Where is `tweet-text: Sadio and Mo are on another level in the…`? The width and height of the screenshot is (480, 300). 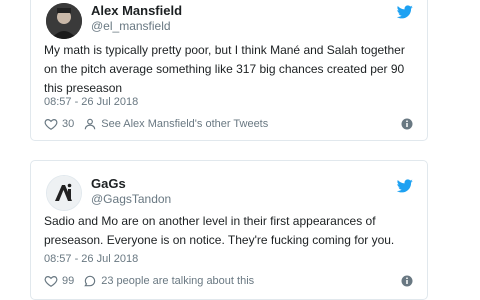 tweet-text: Sadio and Mo are on another level in the… is located at coordinates (219, 230).